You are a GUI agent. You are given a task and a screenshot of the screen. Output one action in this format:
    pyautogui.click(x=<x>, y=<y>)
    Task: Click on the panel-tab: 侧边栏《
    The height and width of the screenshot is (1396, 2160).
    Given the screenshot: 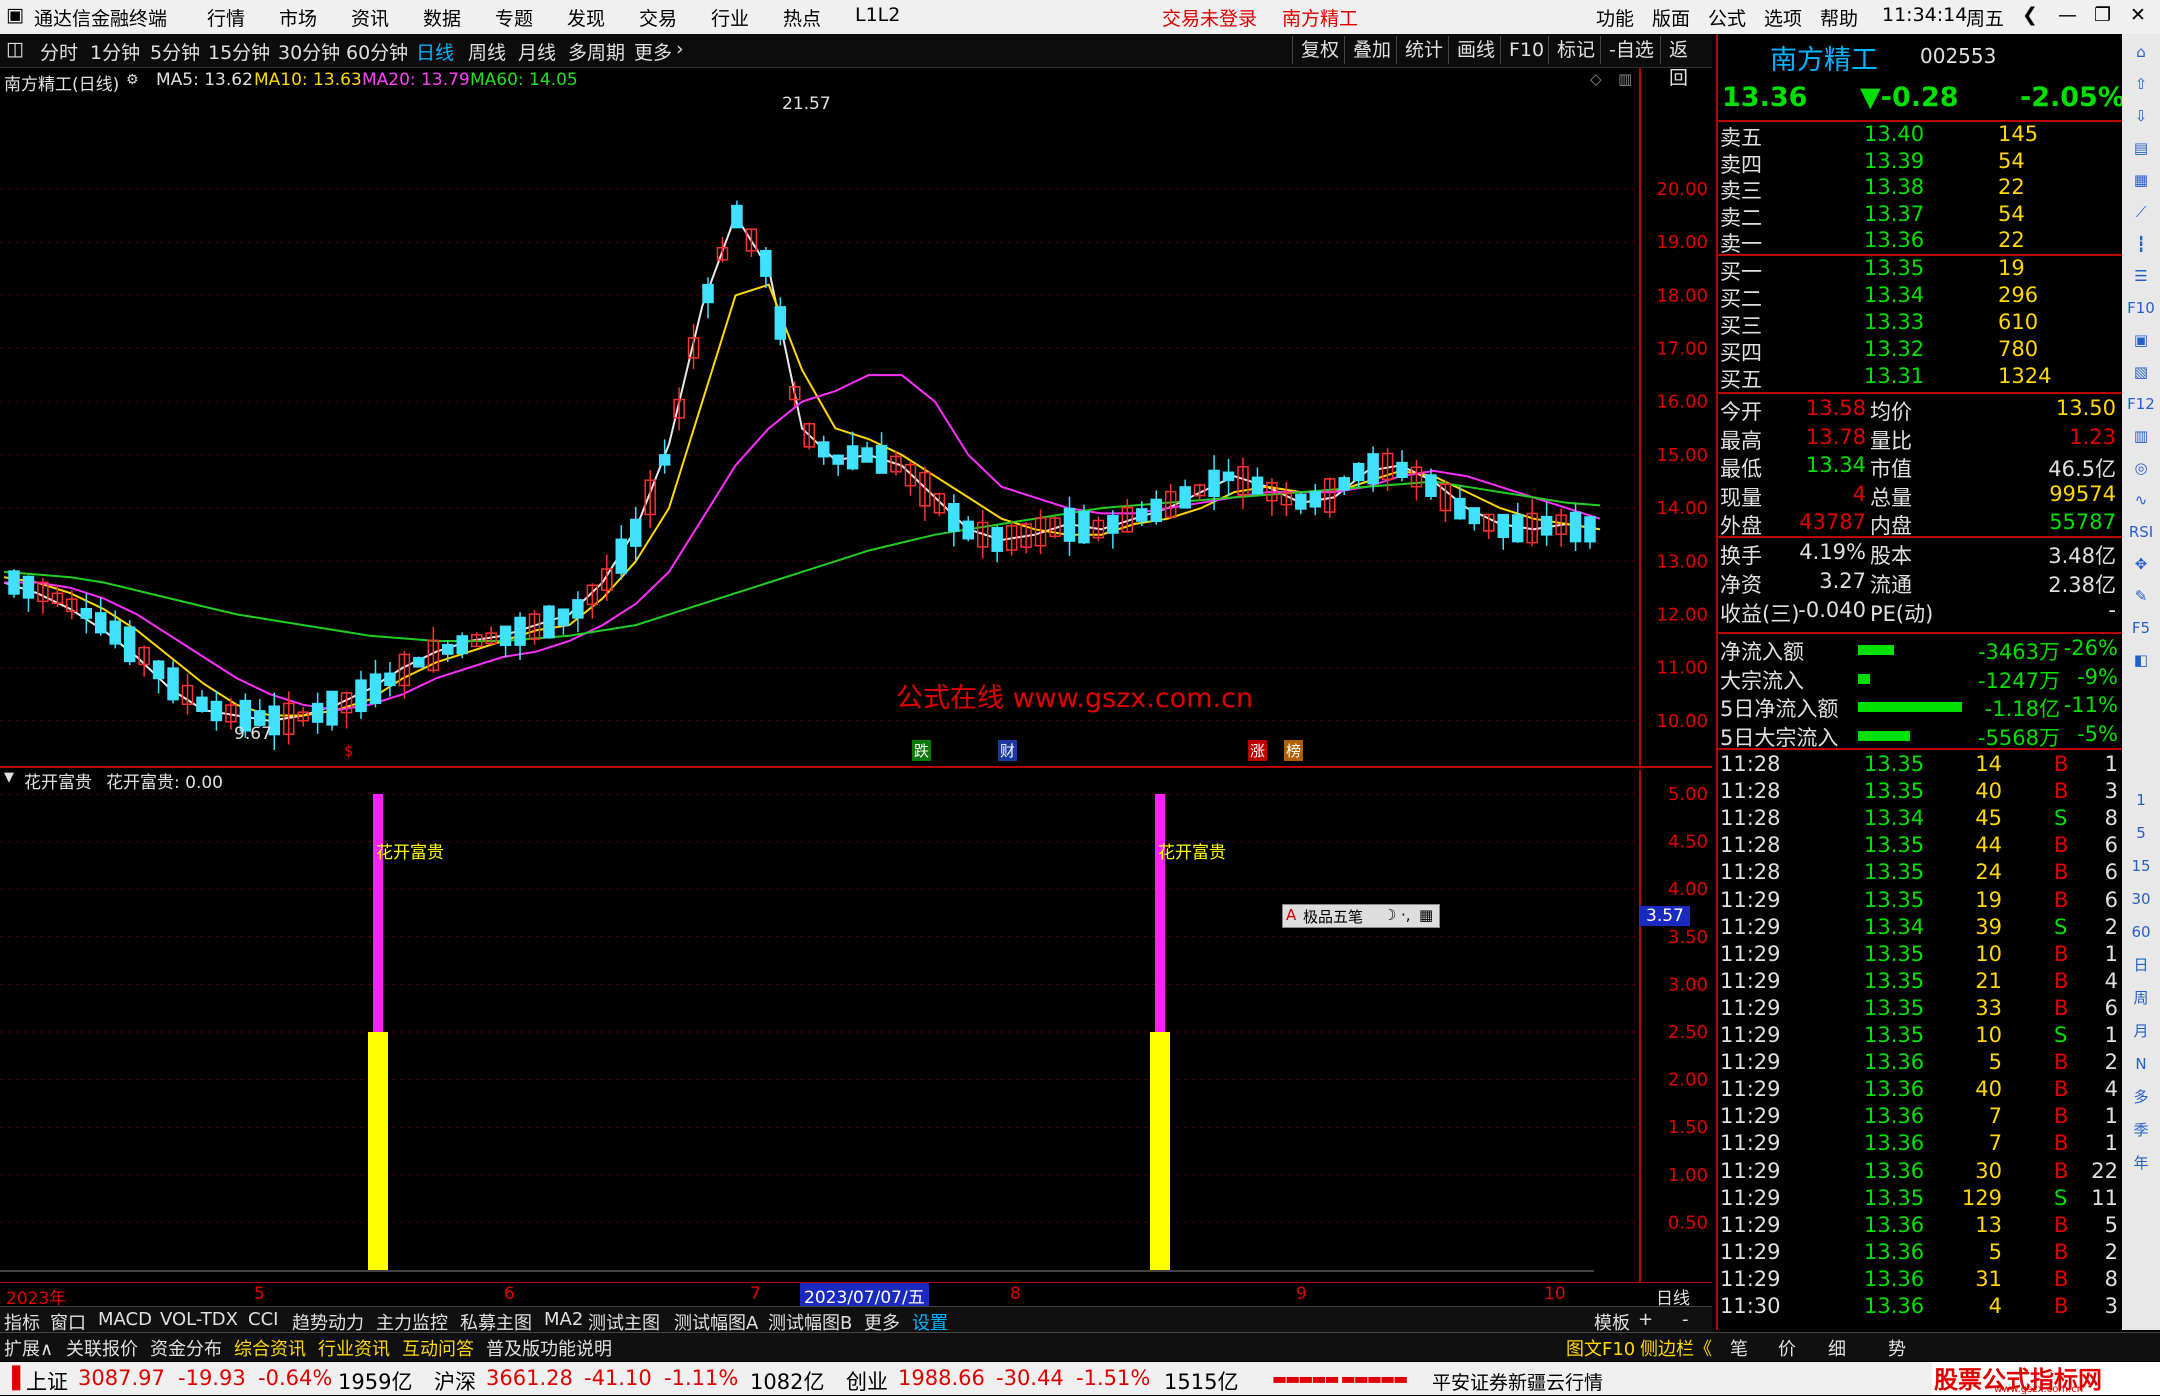 What is the action you would take?
    pyautogui.click(x=1676, y=1348)
    